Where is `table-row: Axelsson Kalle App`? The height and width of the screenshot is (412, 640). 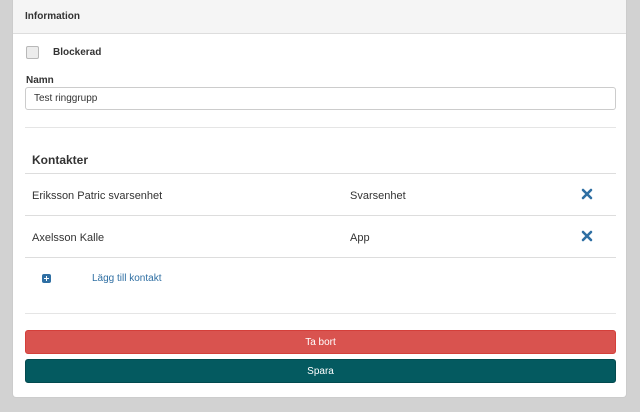
table-row: Axelsson Kalle App is located at coordinates (320, 237).